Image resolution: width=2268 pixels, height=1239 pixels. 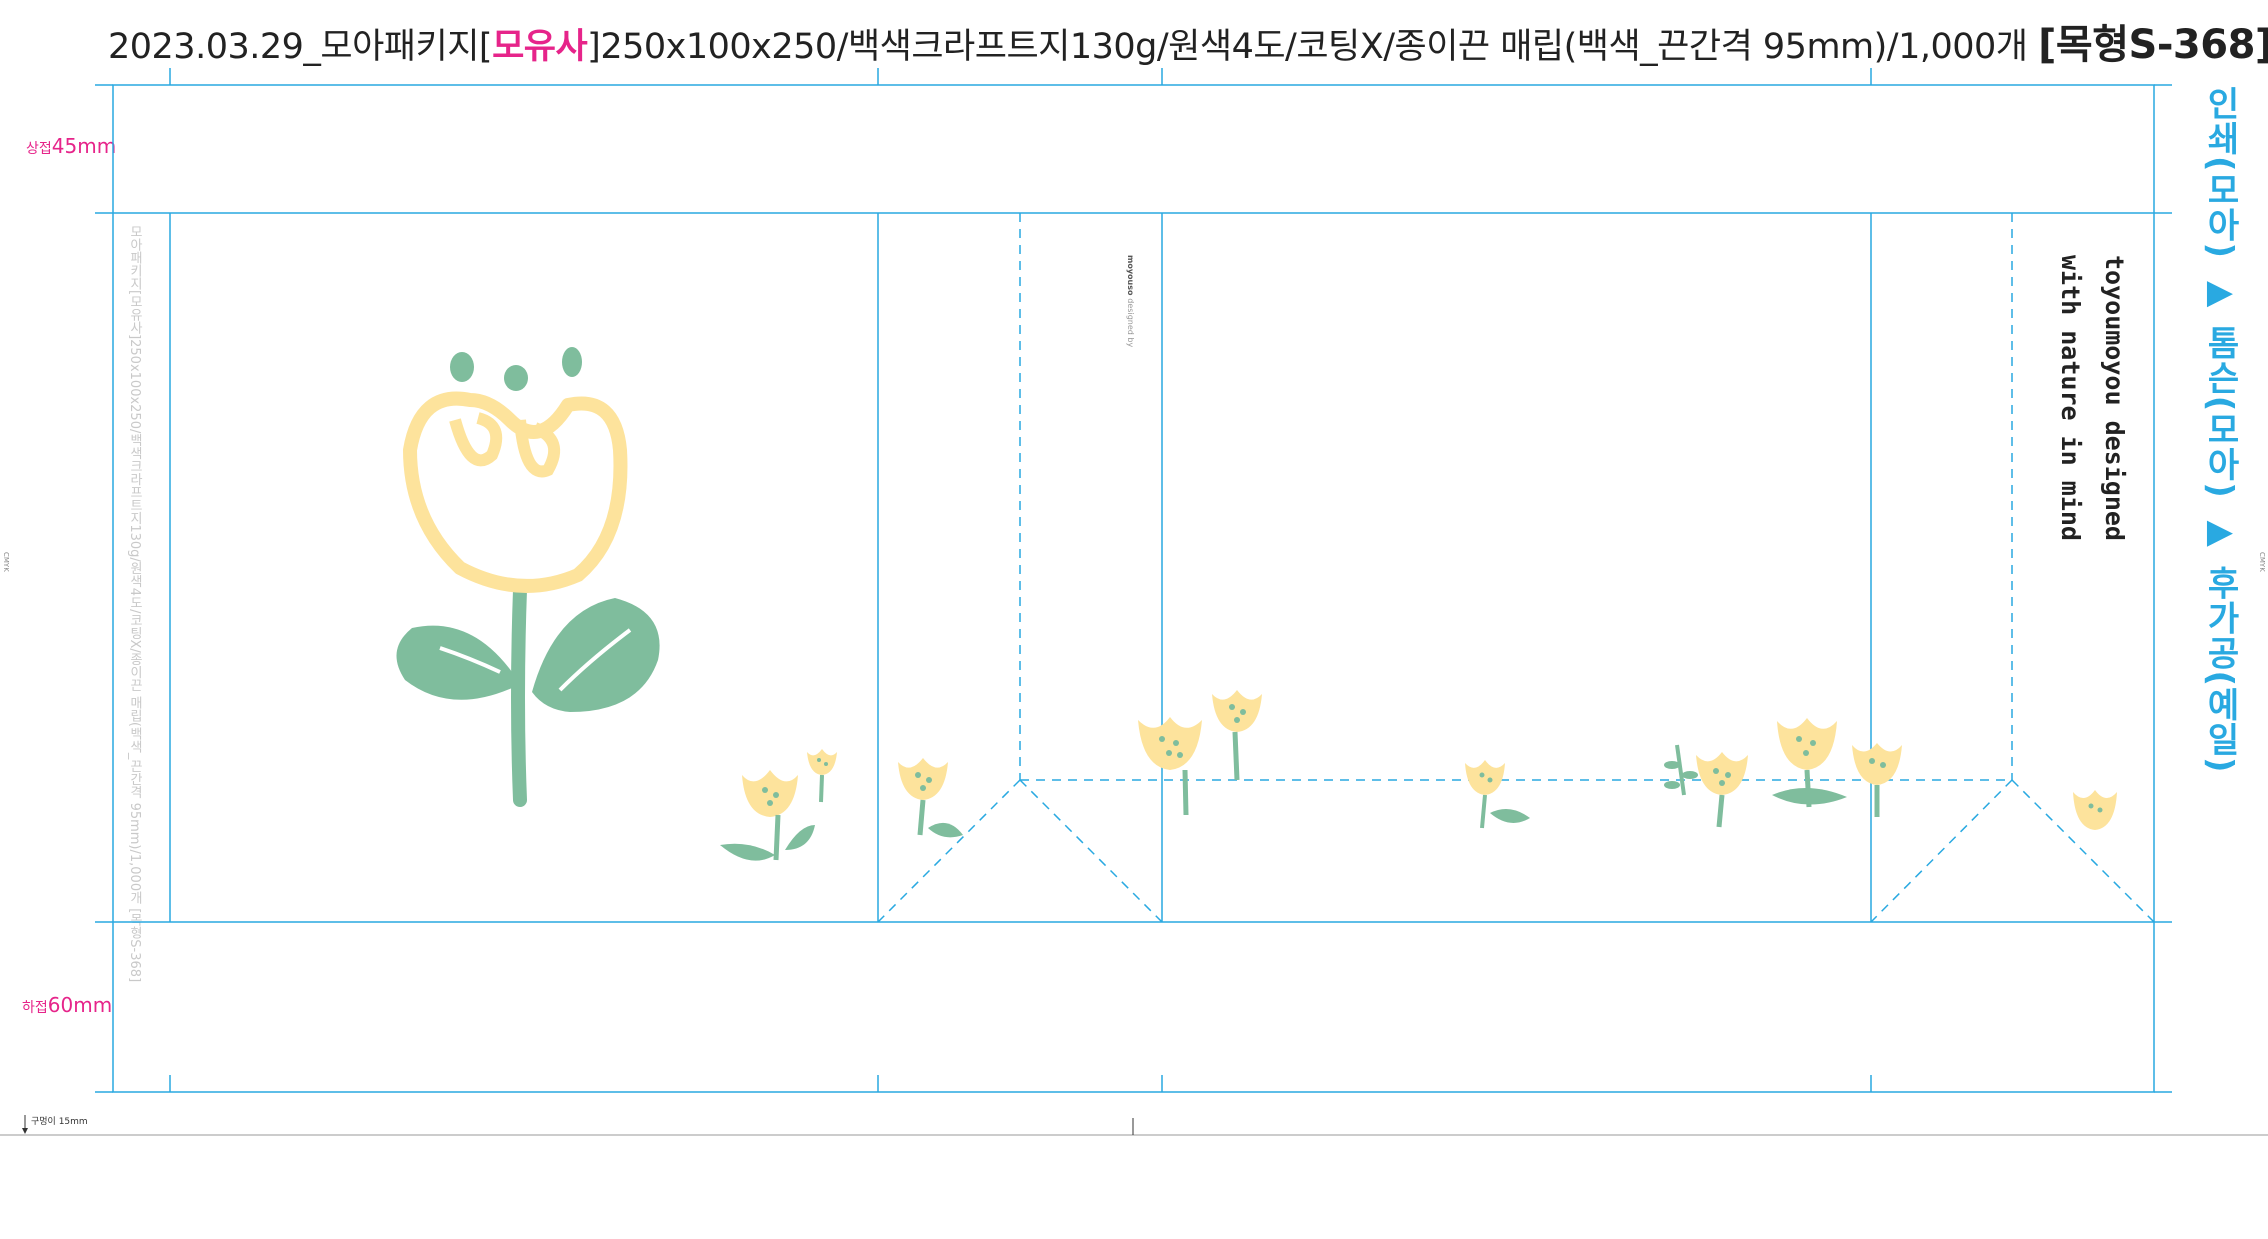 I want to click on small-yellow-flower, so click(x=1418, y=775).